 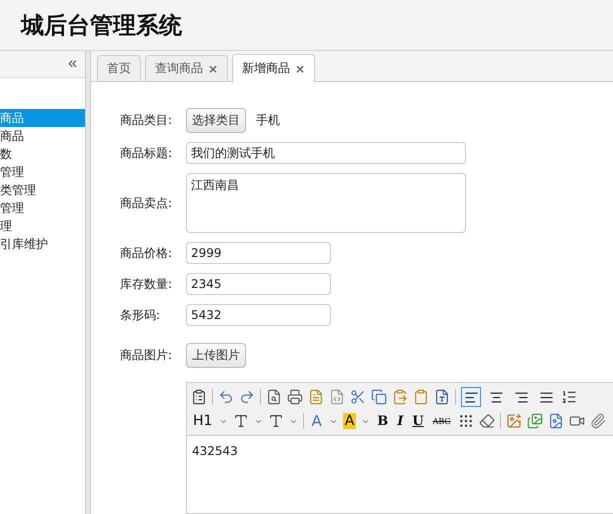 What do you see at coordinates (514, 421) in the screenshot?
I see `image-icon` at bounding box center [514, 421].